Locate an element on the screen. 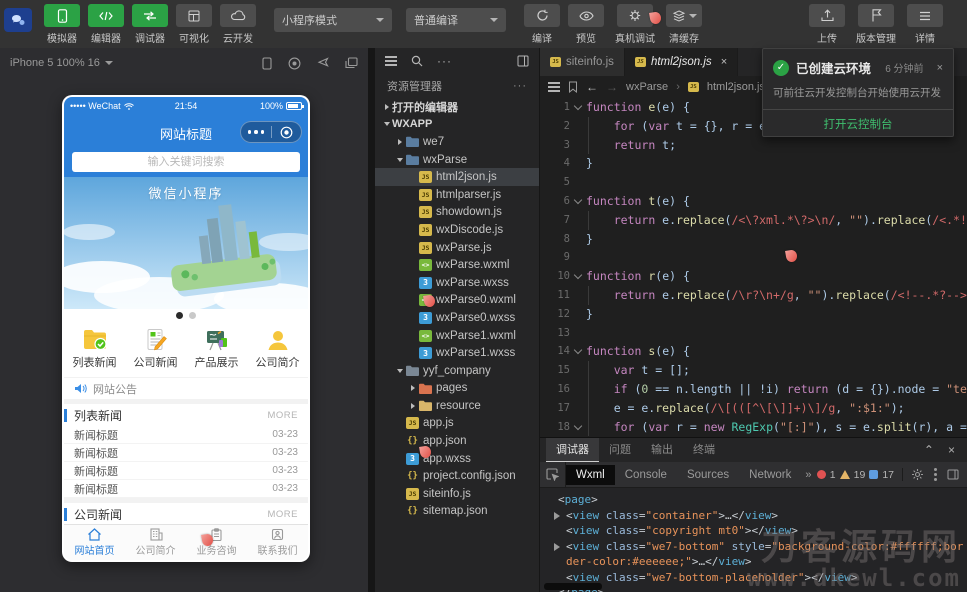  devtools-tab-network: Network is located at coordinates (770, 475).